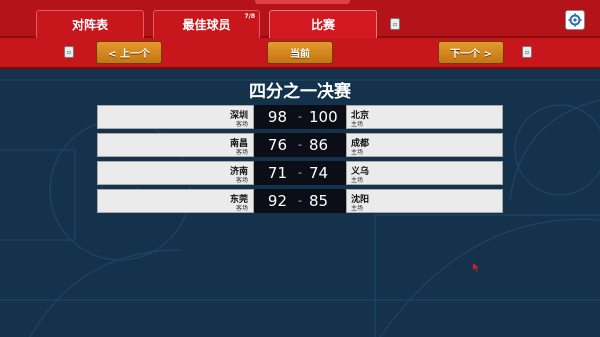  I want to click on match-row: 东莞 客场 92 - 85 沈阳 主场, so click(300, 201).